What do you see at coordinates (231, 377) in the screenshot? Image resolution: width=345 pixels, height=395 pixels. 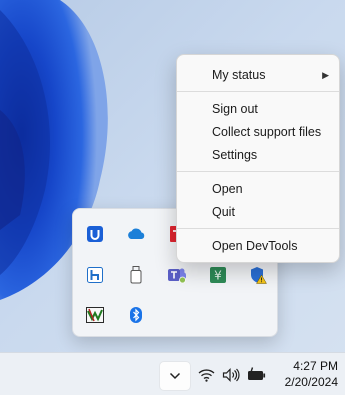 I see `speaker-icon` at bounding box center [231, 377].